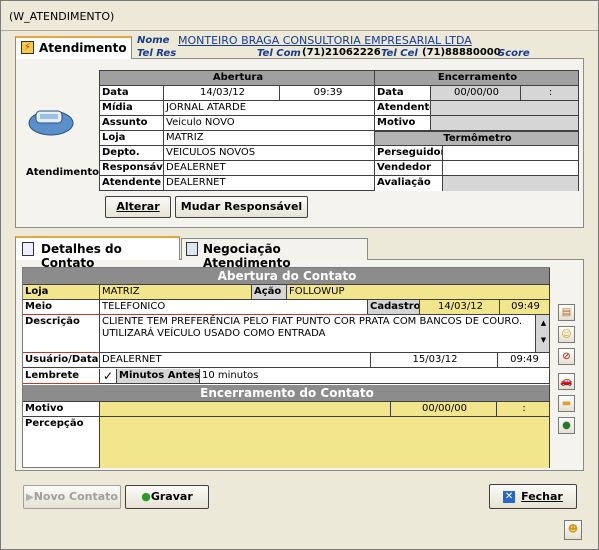 The image size is (599, 550). I want to click on copy-icon: ▤, so click(566, 312).